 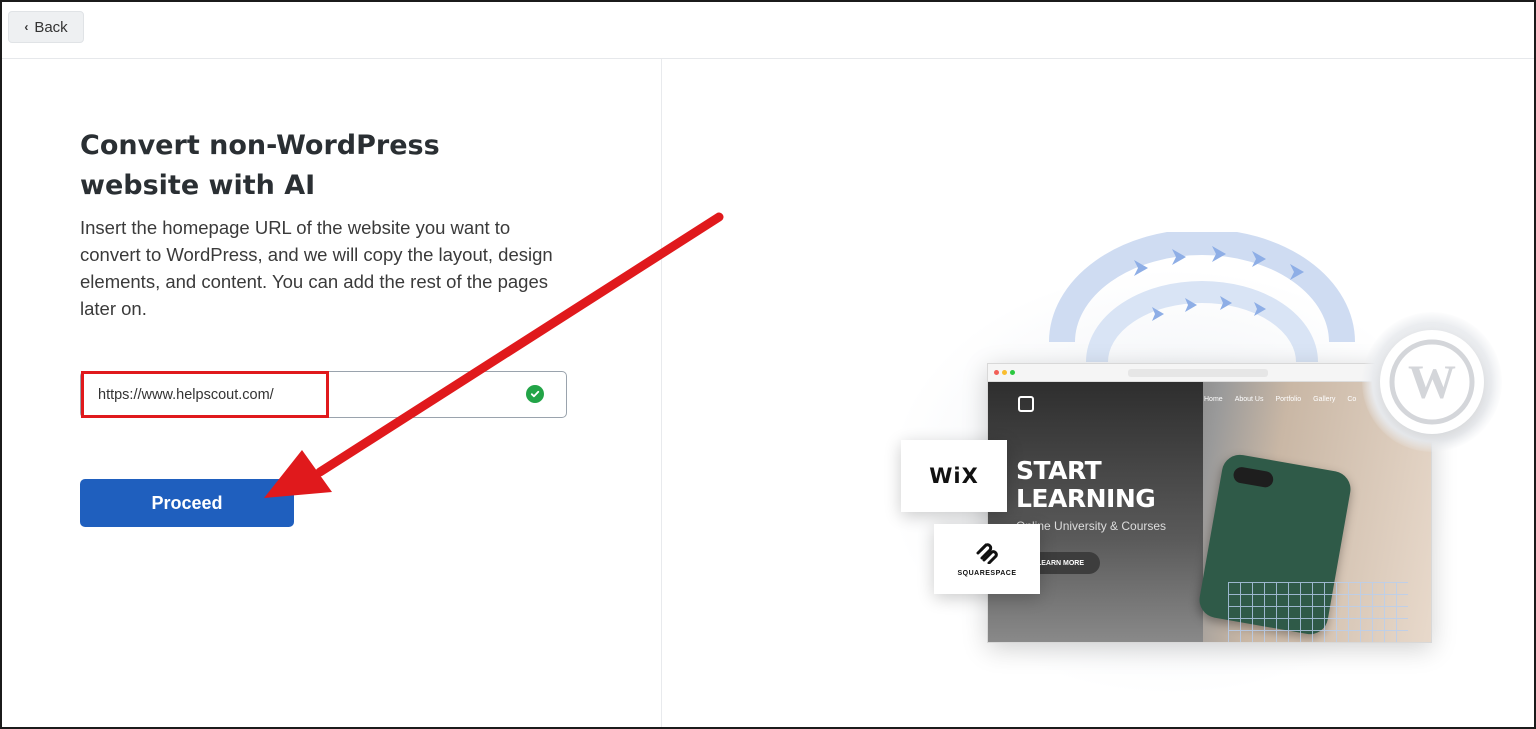 I want to click on site-logo-icon, so click(x=1026, y=404).